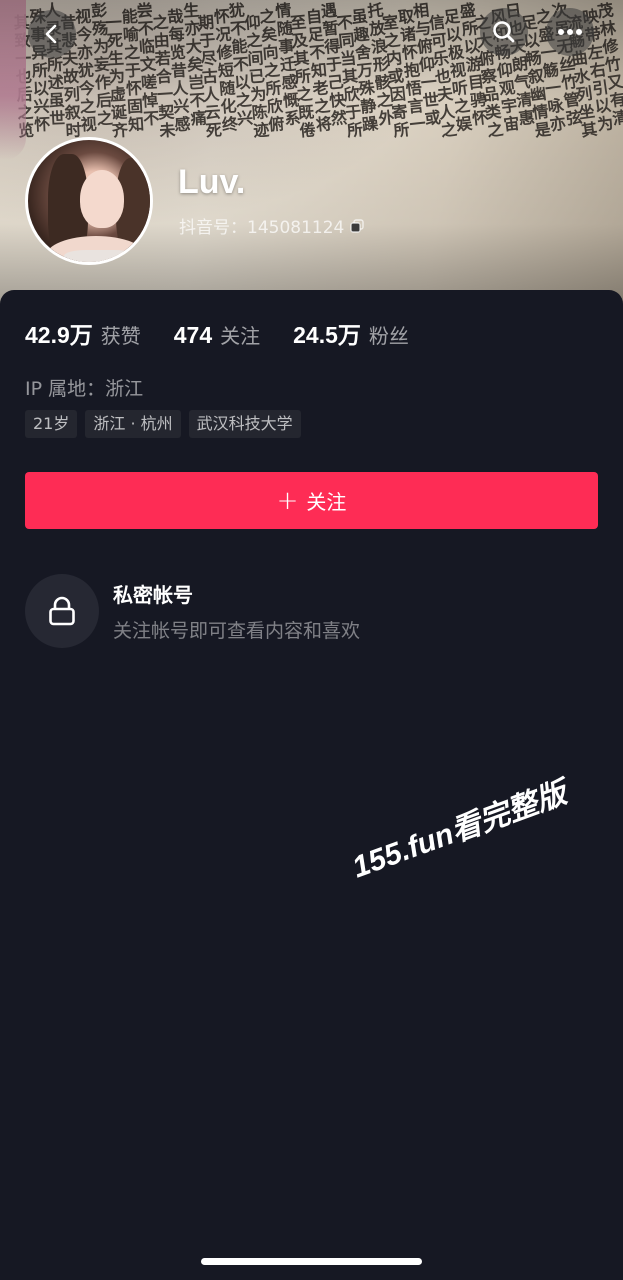 Image resolution: width=623 pixels, height=1280 pixels. Describe the element at coordinates (131, 71) in the screenshot. I see `calligraphy-column: 能喻之于怀固知` at that location.